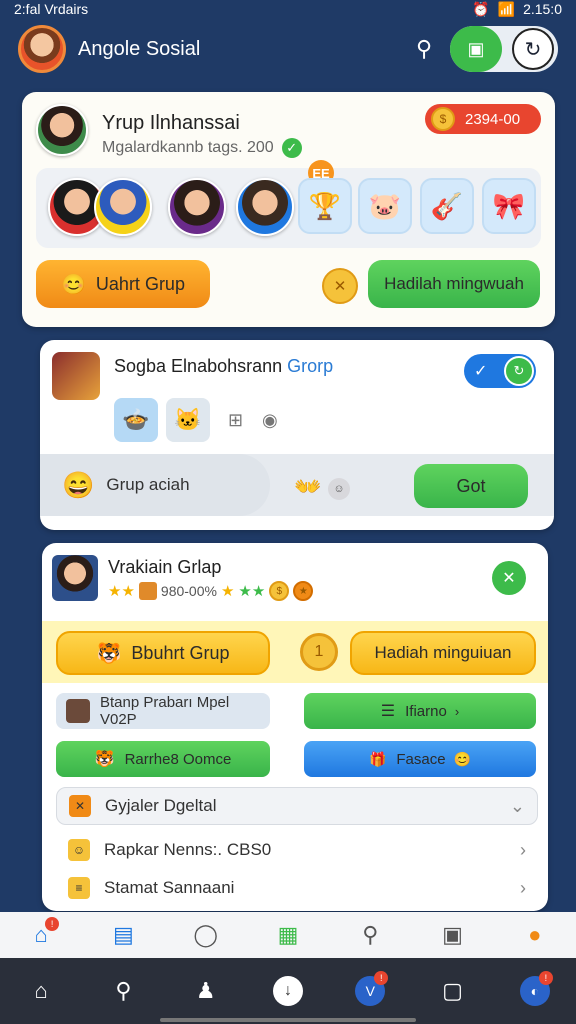  What do you see at coordinates (500, 371) in the screenshot?
I see `chest-toggle: ✓ ↻` at bounding box center [500, 371].